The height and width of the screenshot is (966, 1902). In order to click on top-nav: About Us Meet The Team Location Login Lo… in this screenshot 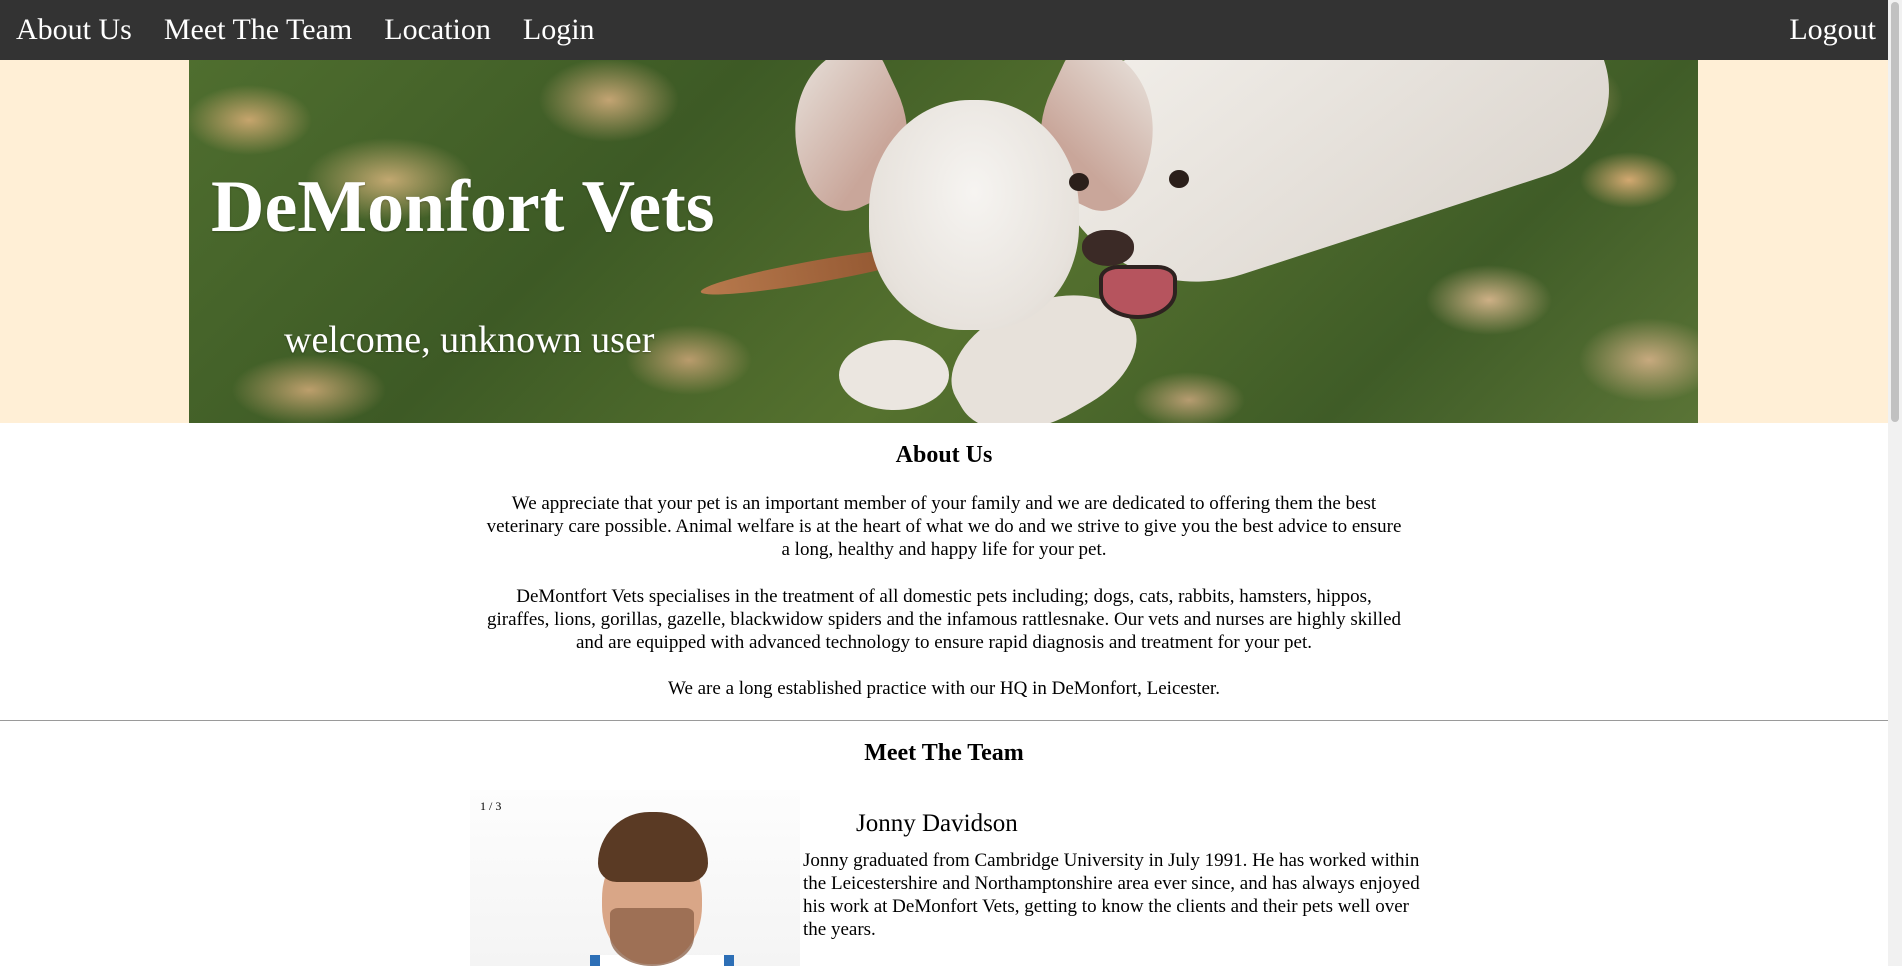, I will do `click(944, 30)`.